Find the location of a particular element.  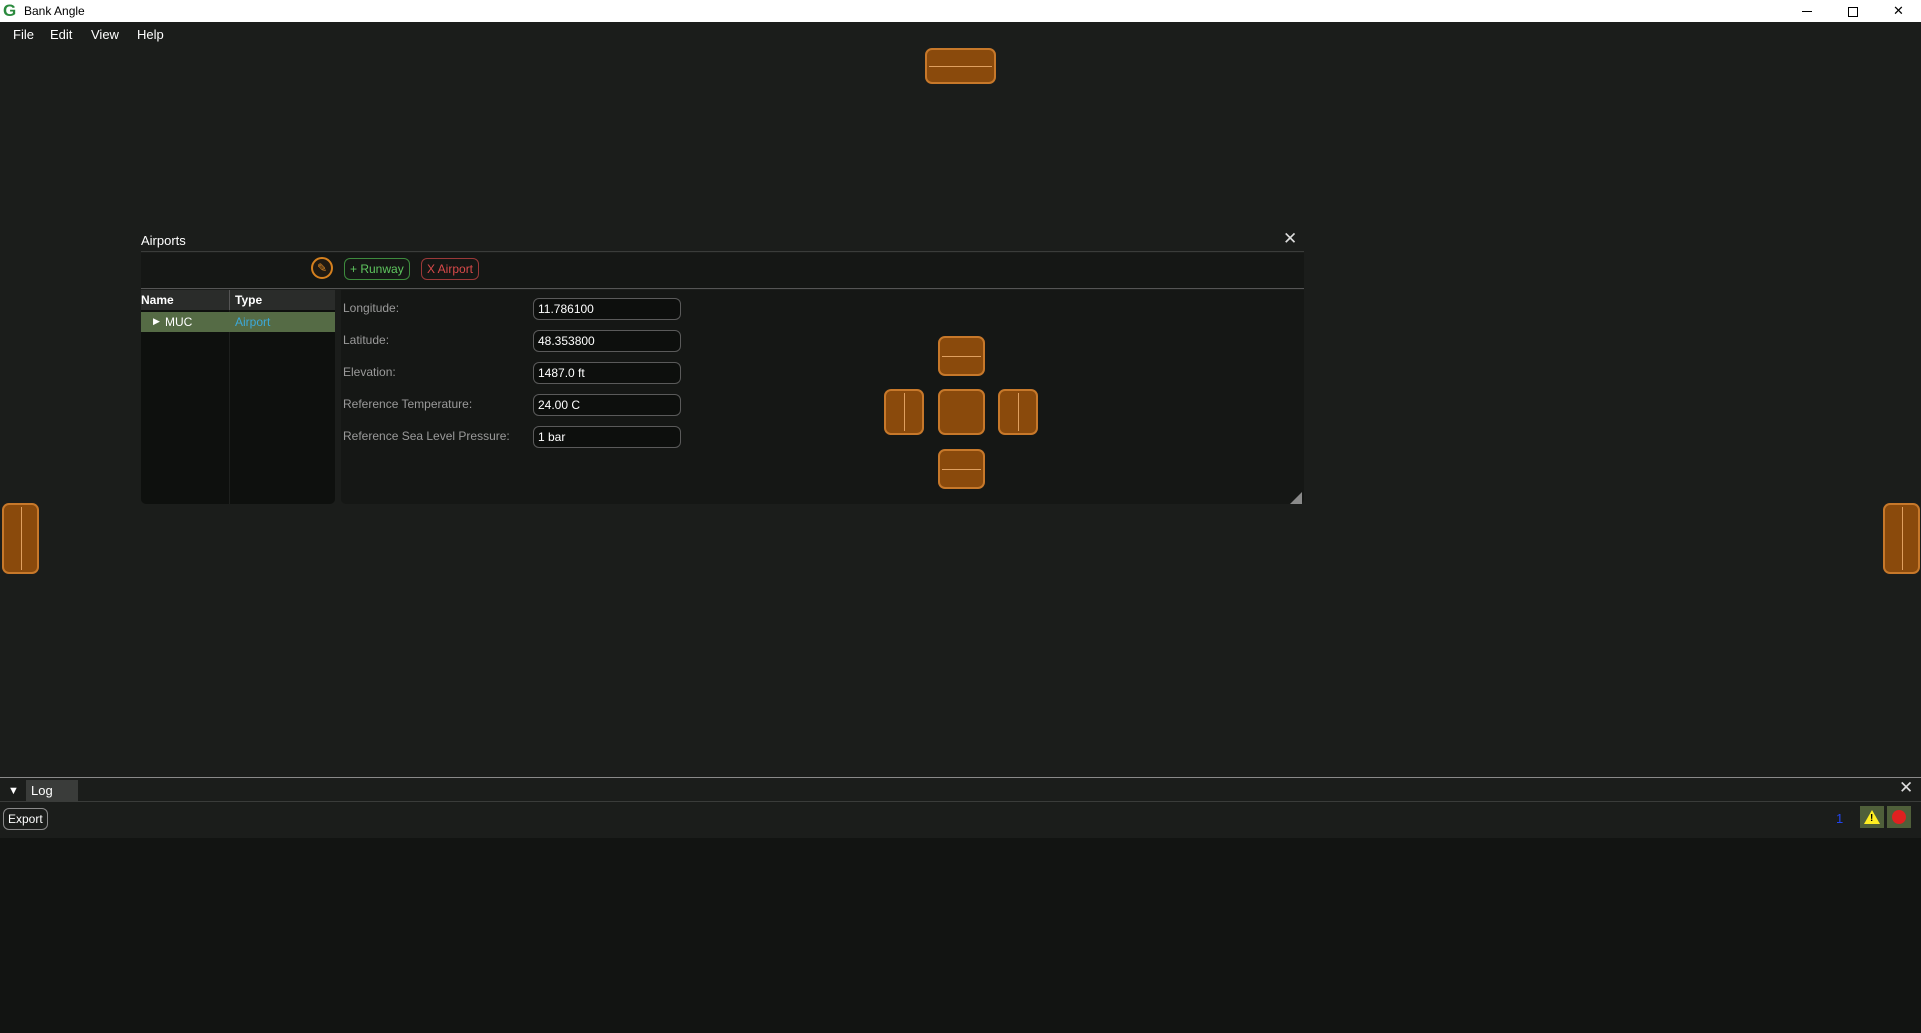

column-name-header: Name is located at coordinates (157, 300).